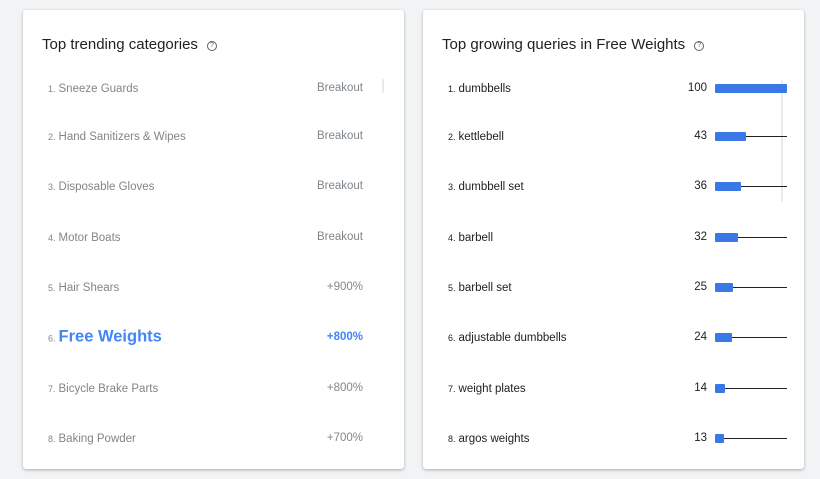  I want to click on query-score: 100, so click(697, 88).